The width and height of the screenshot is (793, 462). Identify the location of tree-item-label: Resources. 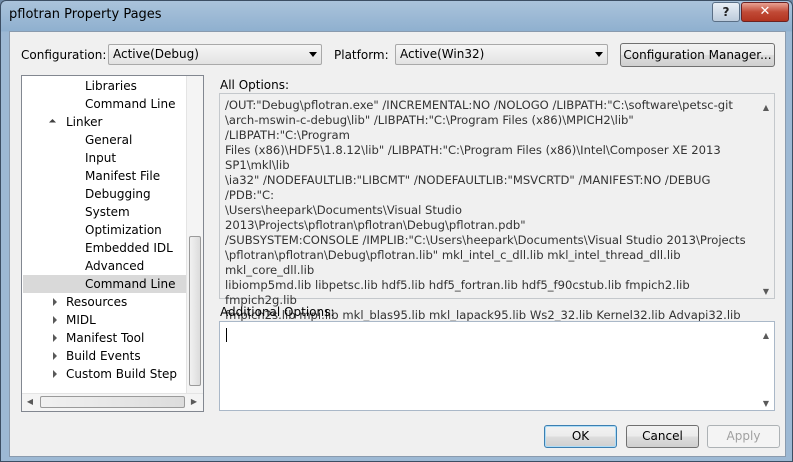
(97, 302).